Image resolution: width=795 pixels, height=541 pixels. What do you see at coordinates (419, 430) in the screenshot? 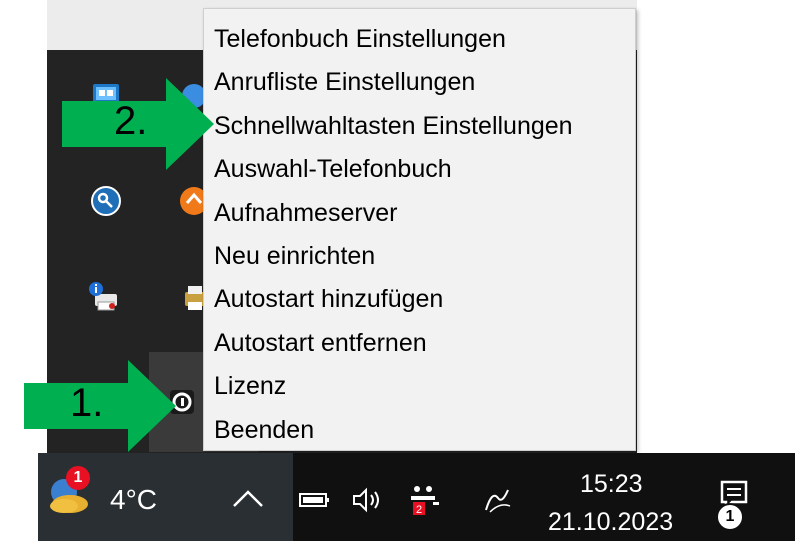
I see `menu-item-beenden: Beenden` at bounding box center [419, 430].